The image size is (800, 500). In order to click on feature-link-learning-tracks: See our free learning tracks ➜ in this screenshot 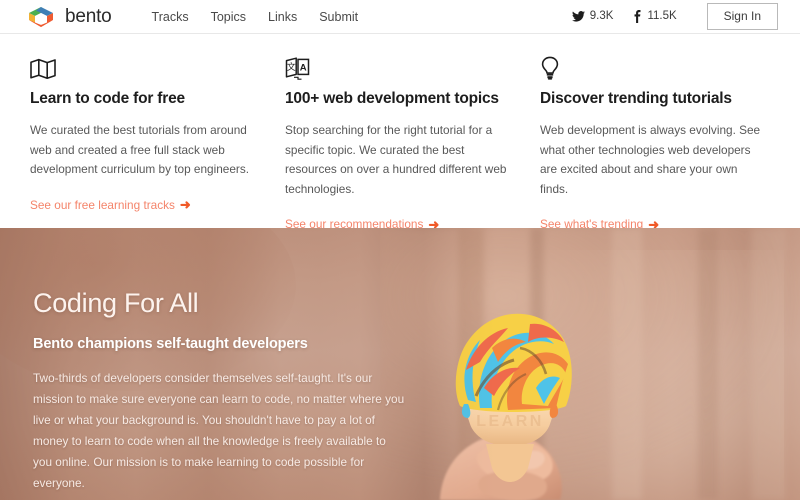, I will do `click(110, 205)`.